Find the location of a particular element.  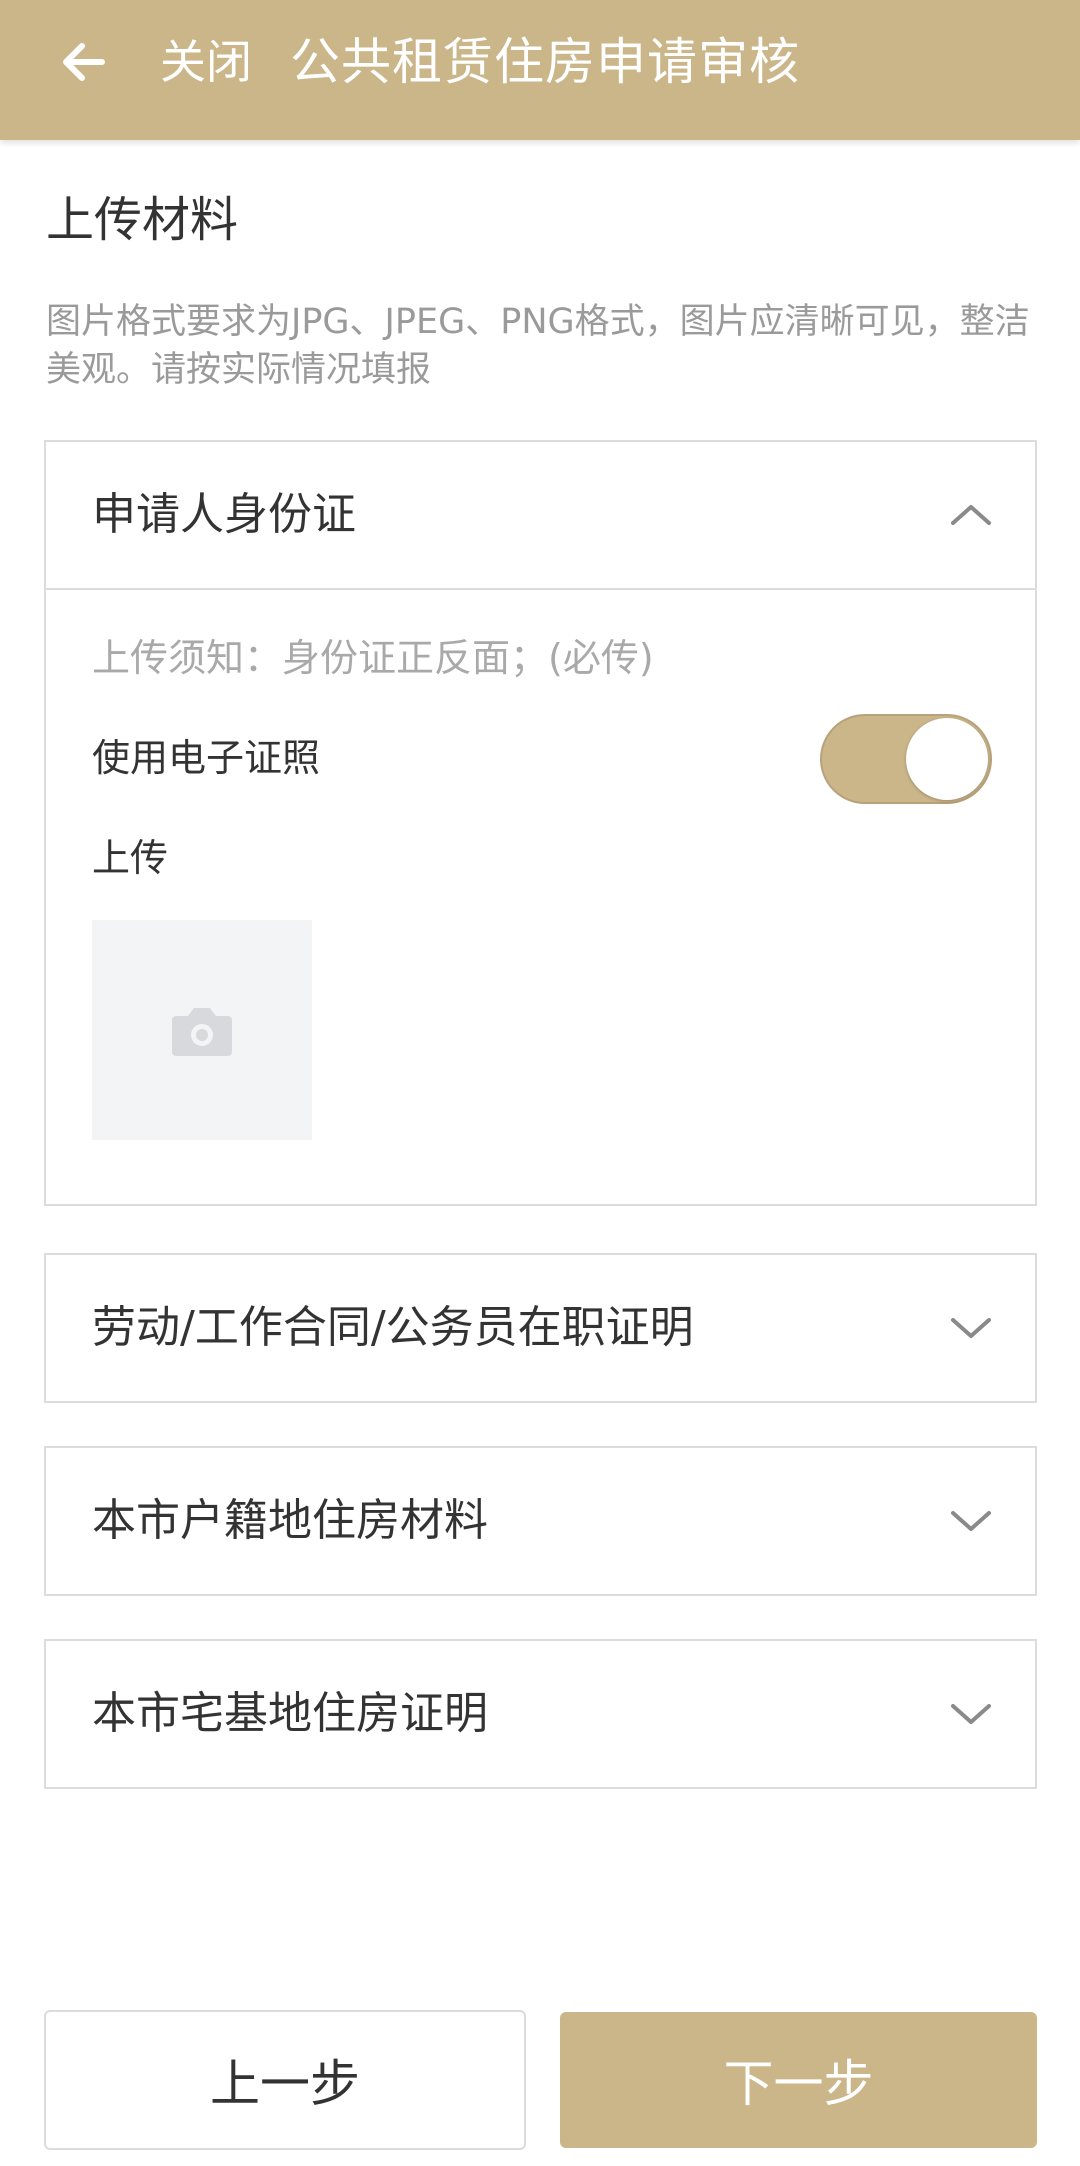

camera-icon is located at coordinates (202, 1032).